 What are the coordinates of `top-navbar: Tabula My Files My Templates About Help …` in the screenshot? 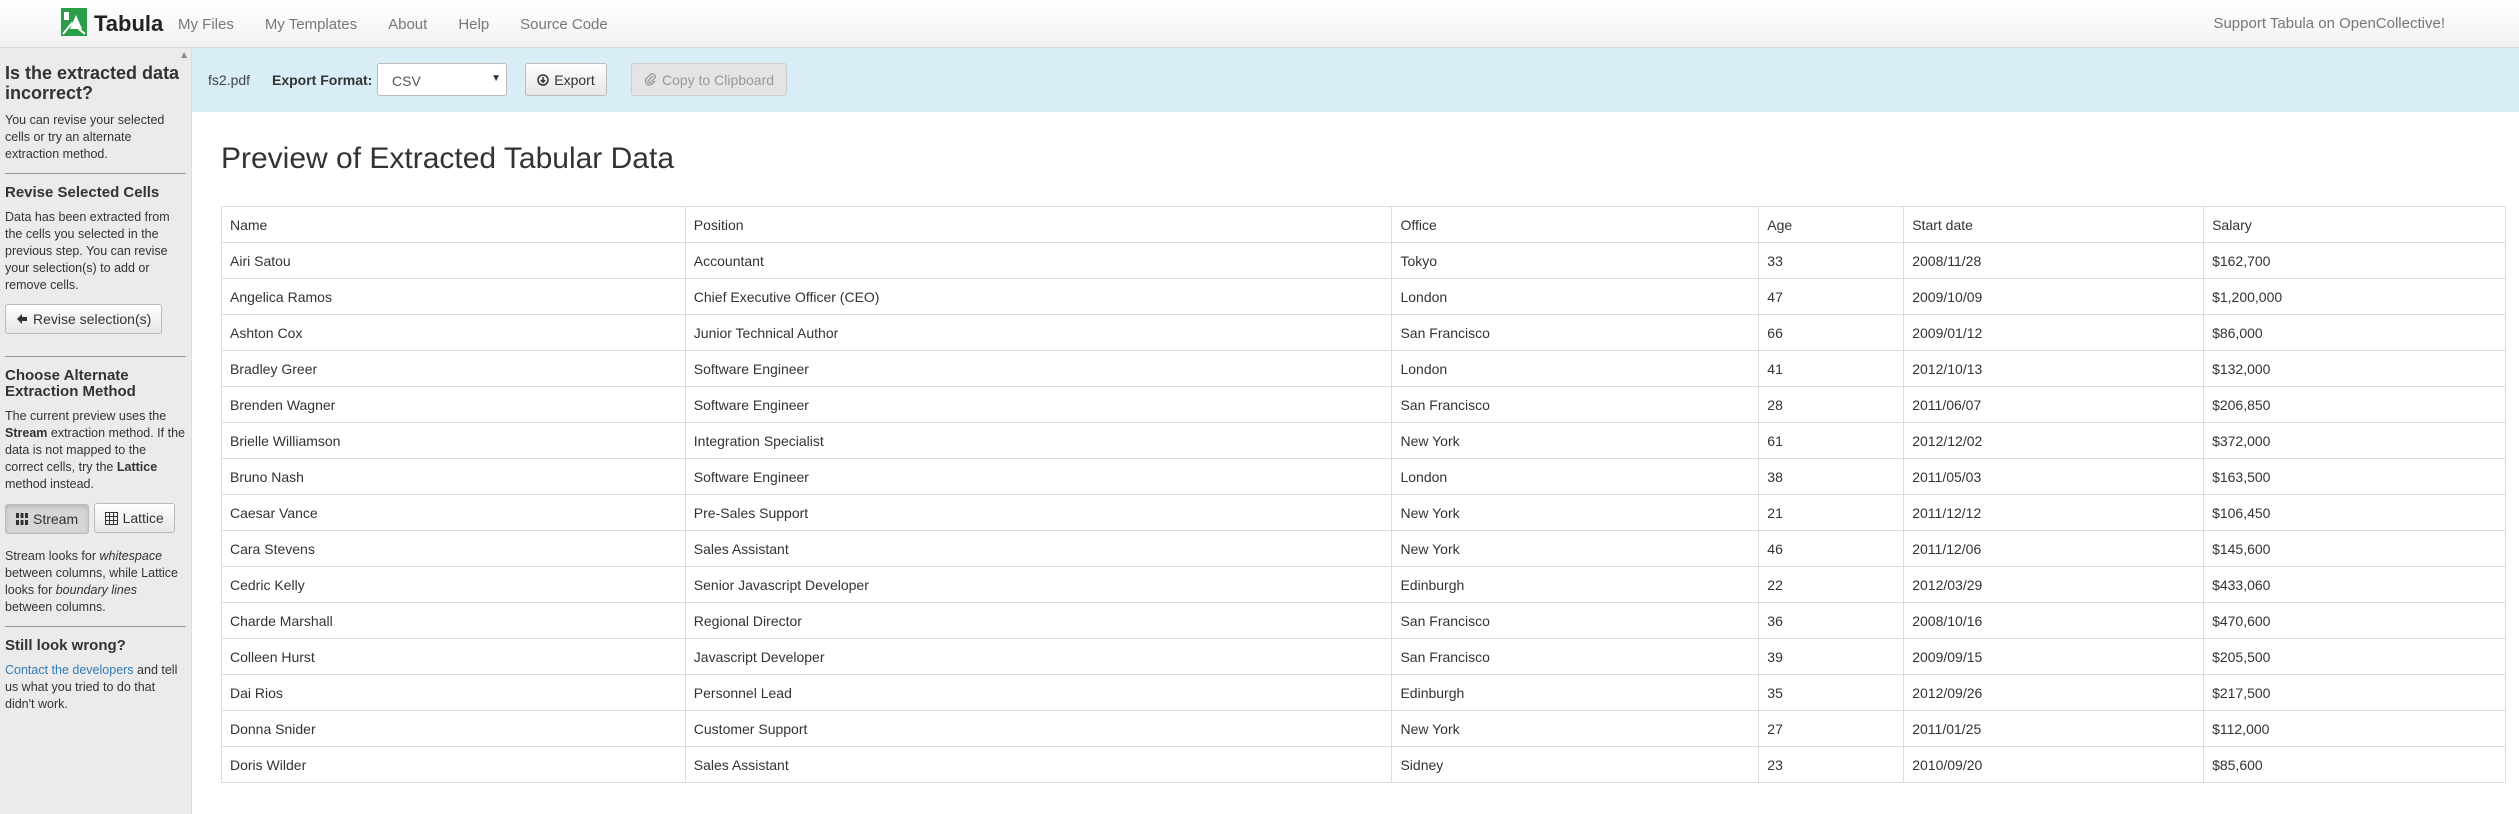 It's located at (1259, 24).